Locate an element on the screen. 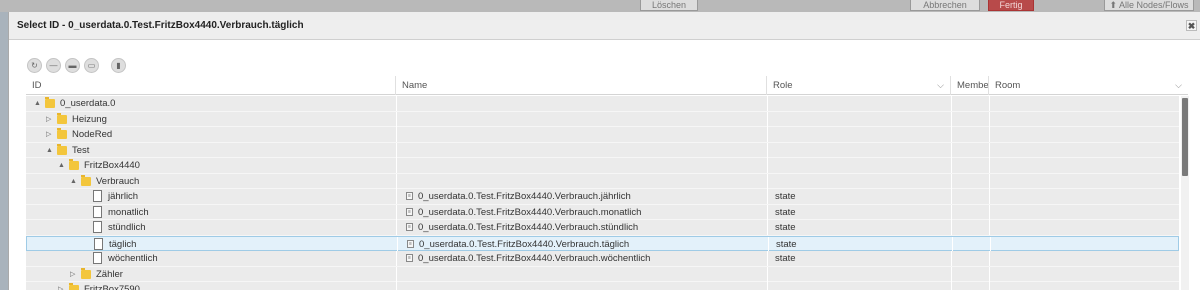 The height and width of the screenshot is (290, 1200). row-id-label: Heizung is located at coordinates (89, 119).